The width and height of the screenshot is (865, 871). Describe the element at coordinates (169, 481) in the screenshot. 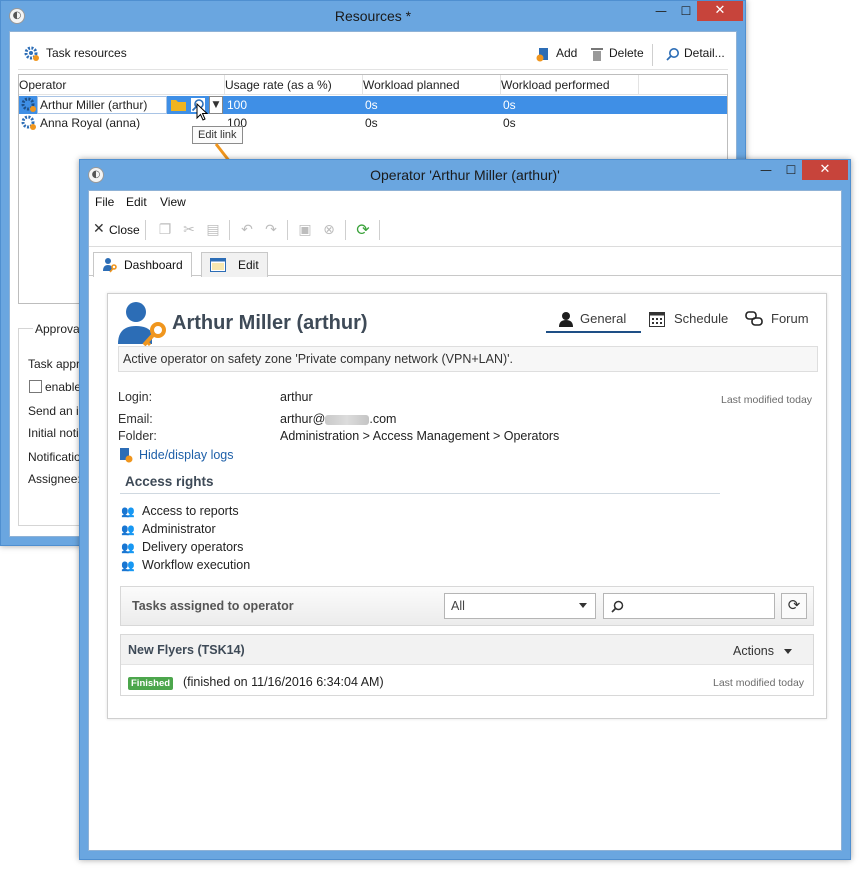

I see `access-rights-title: Access rights` at that location.